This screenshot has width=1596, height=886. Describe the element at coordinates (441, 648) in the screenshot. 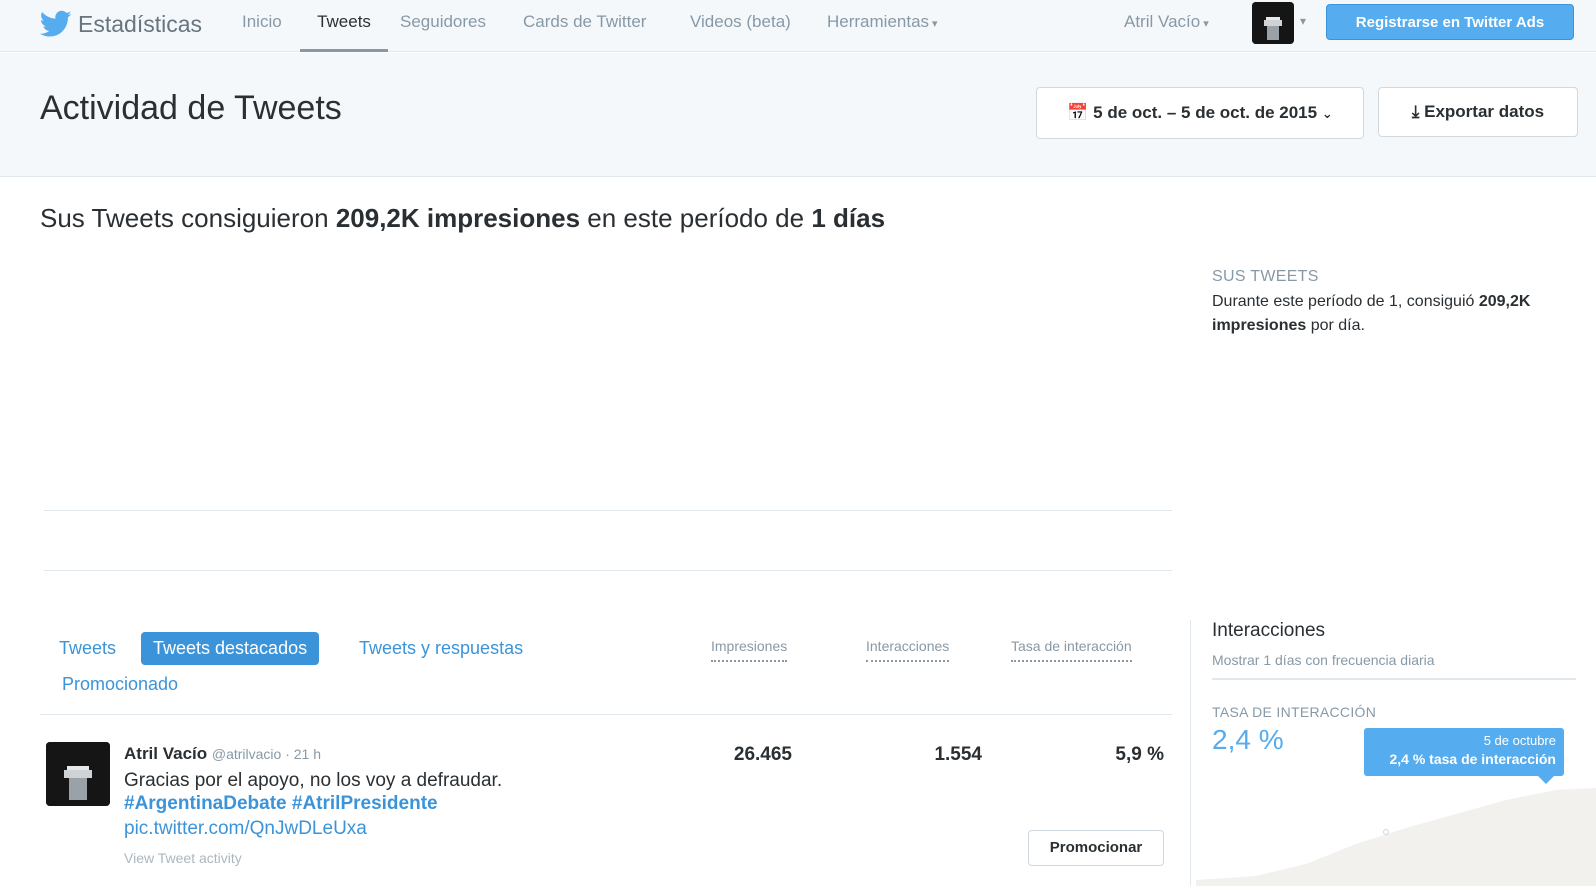

I see `tab-tweets-respuestas: Tweets y respuestas` at that location.